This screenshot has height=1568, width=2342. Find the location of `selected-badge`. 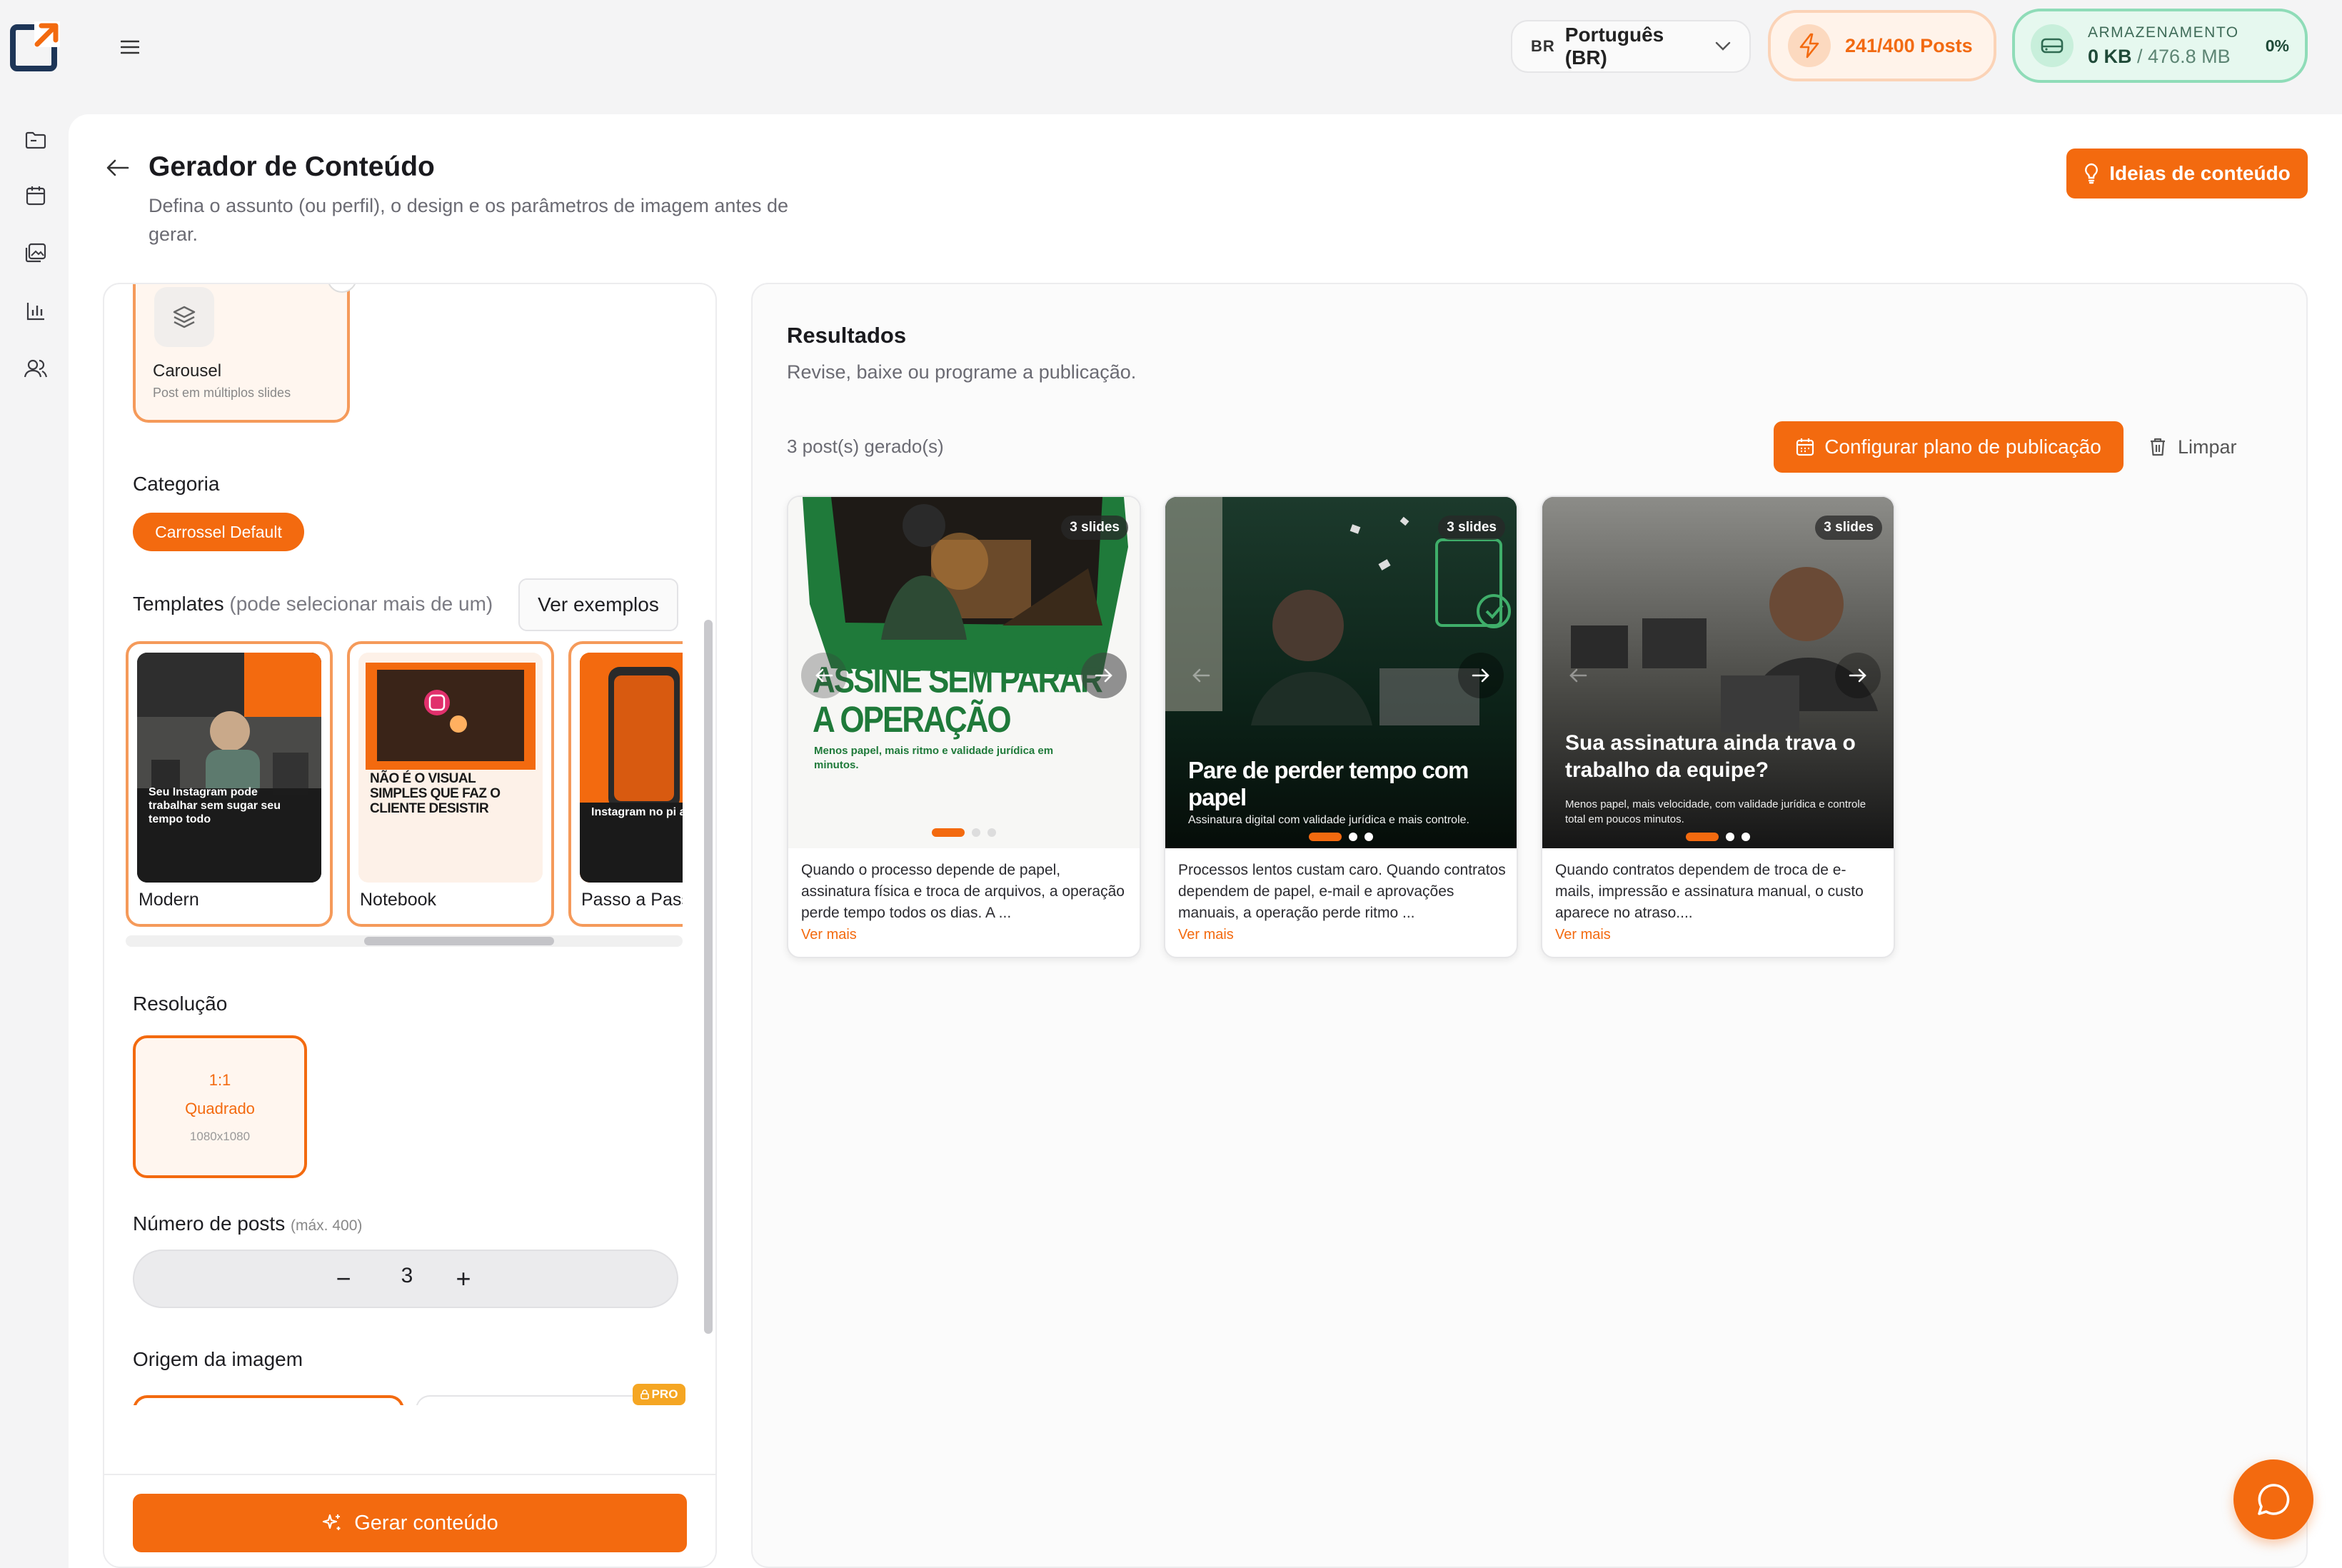

selected-badge is located at coordinates (342, 288).